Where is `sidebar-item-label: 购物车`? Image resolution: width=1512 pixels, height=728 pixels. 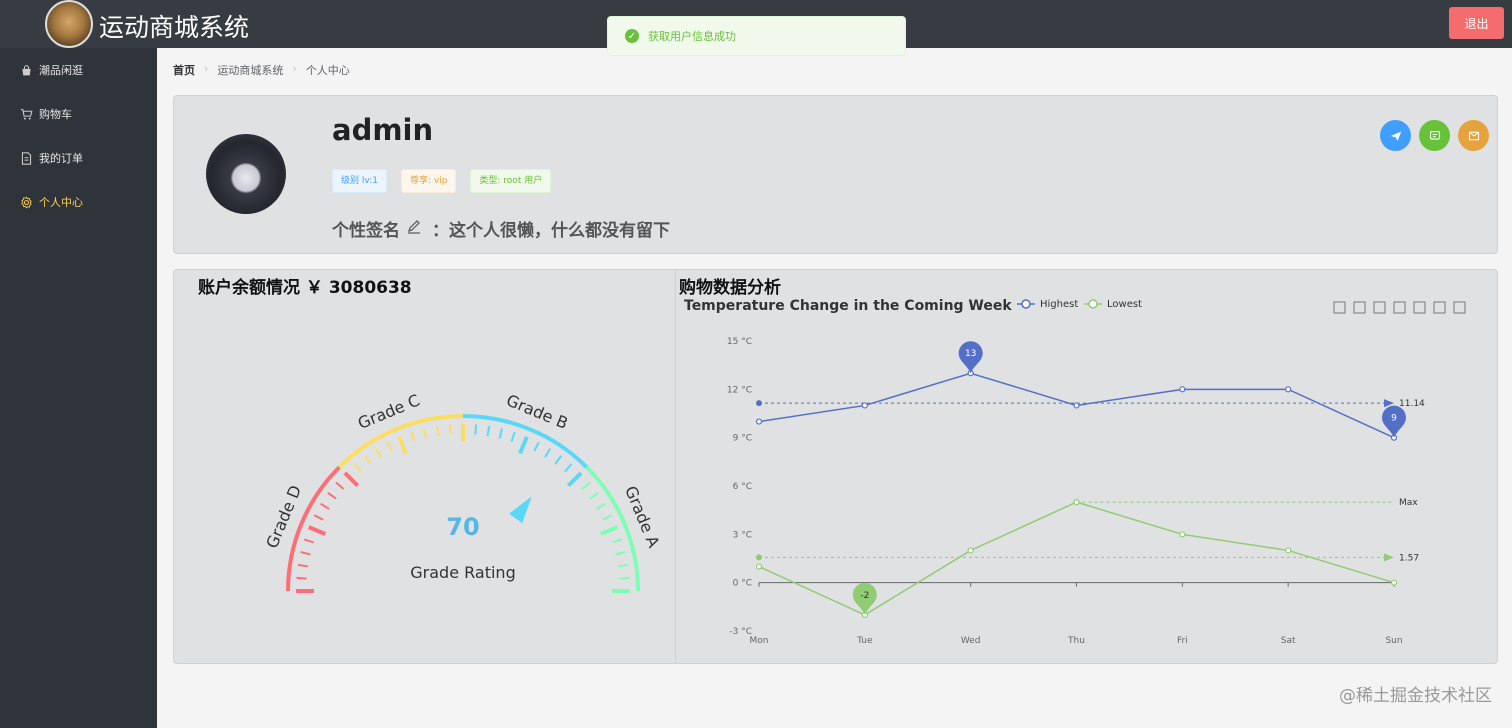
sidebar-item-label: 购物车 is located at coordinates (55, 114).